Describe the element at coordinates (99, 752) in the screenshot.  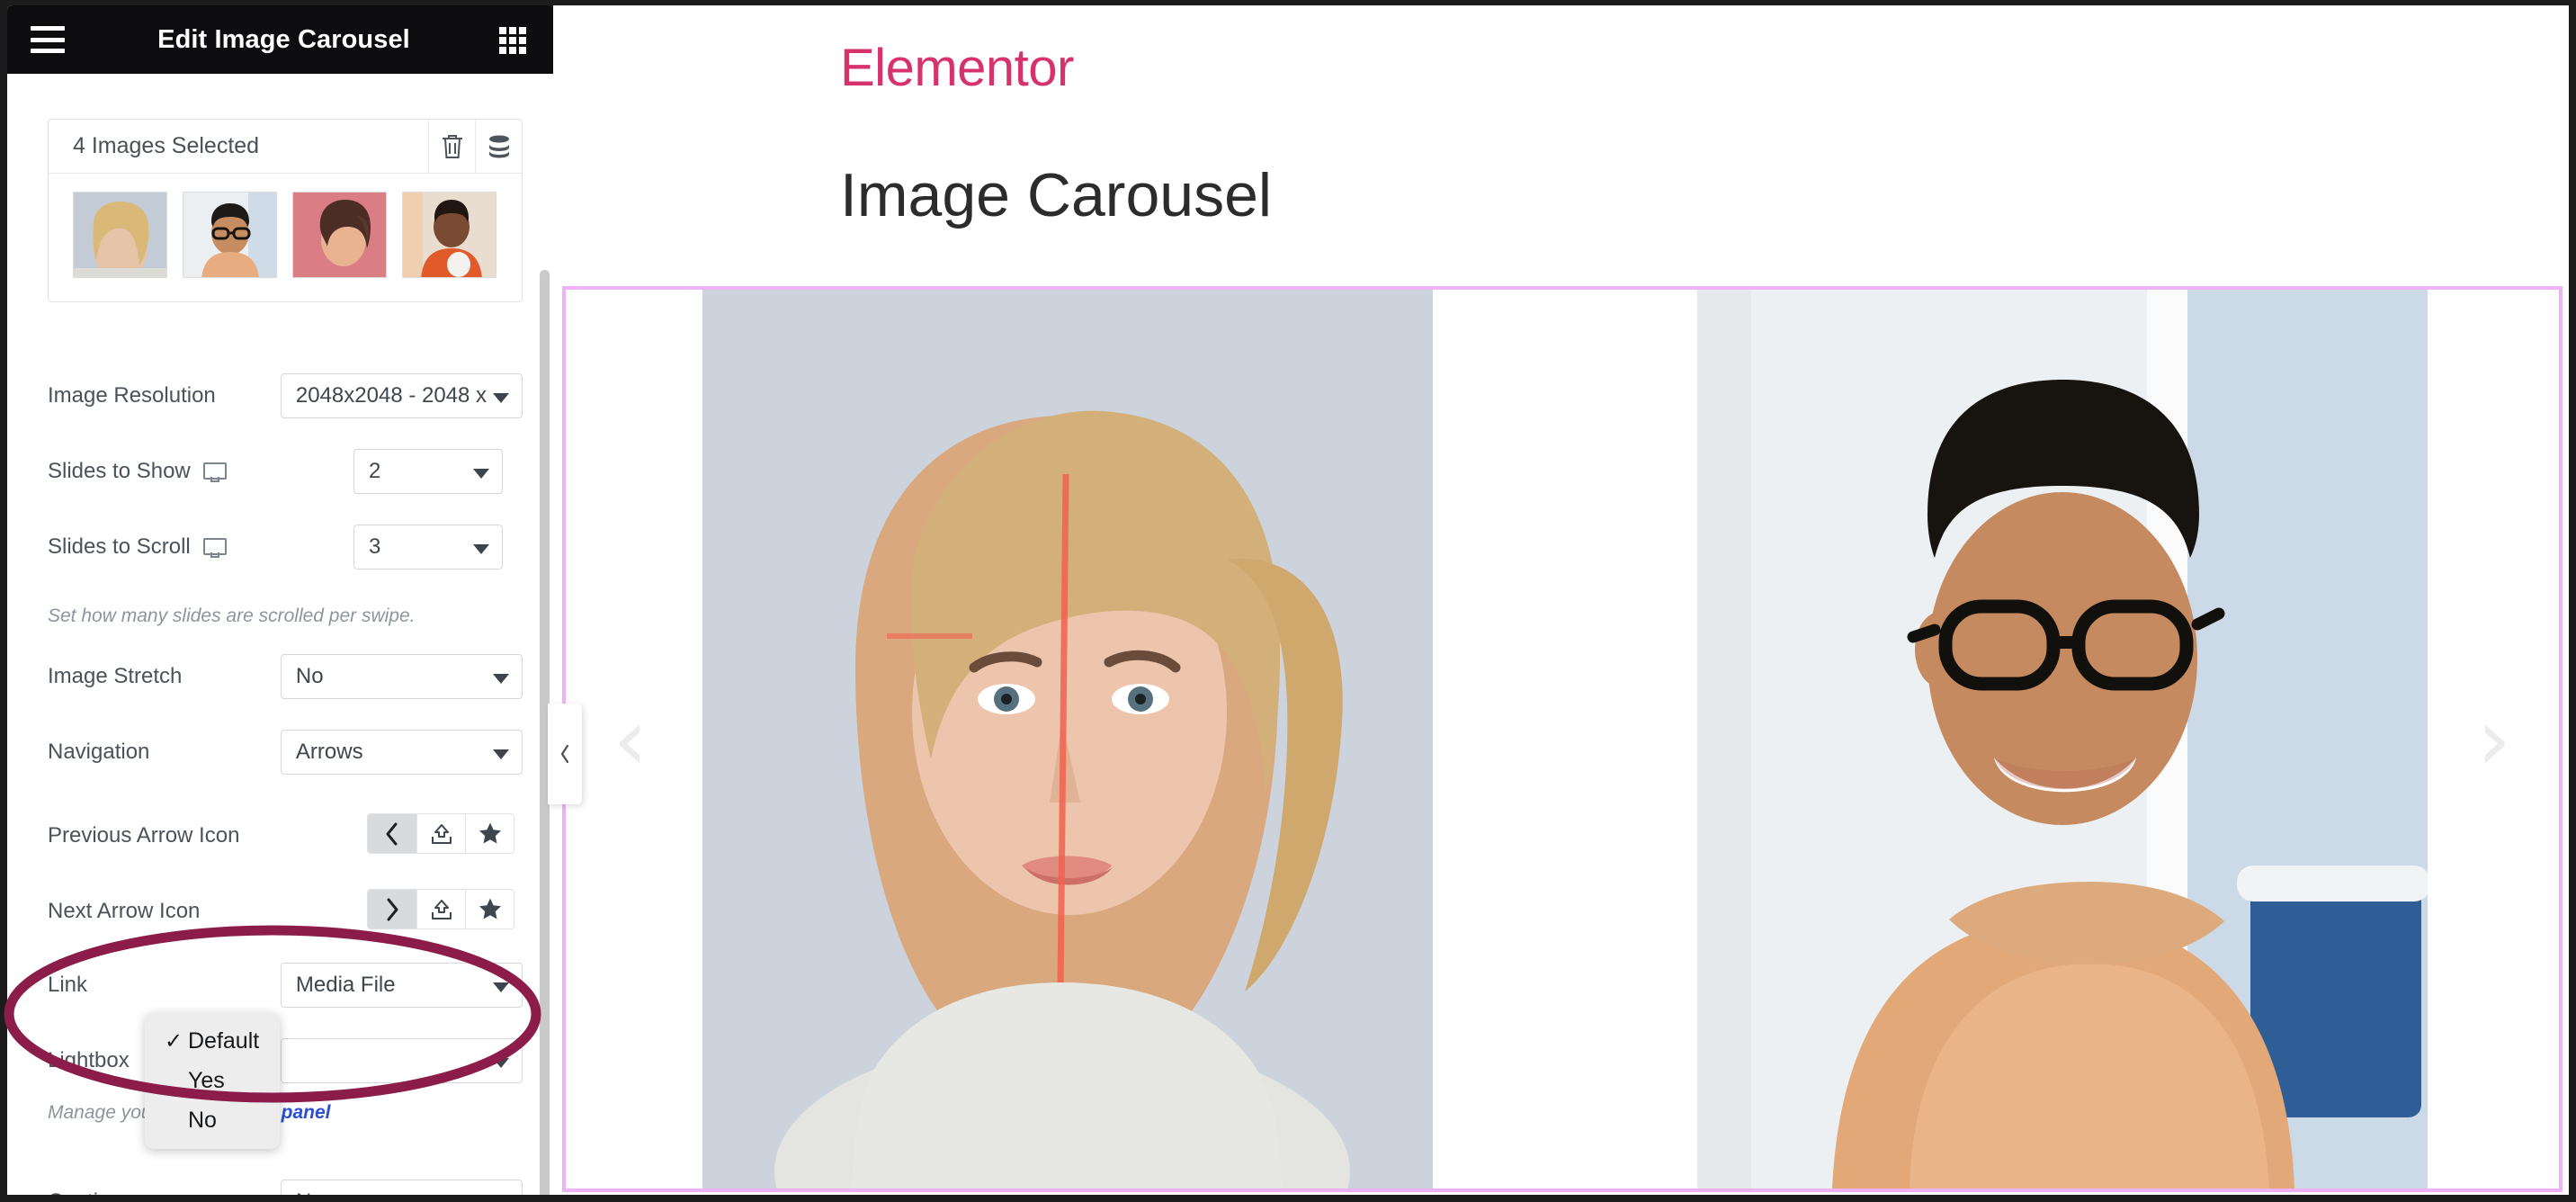
I see `control-label: Navigation` at that location.